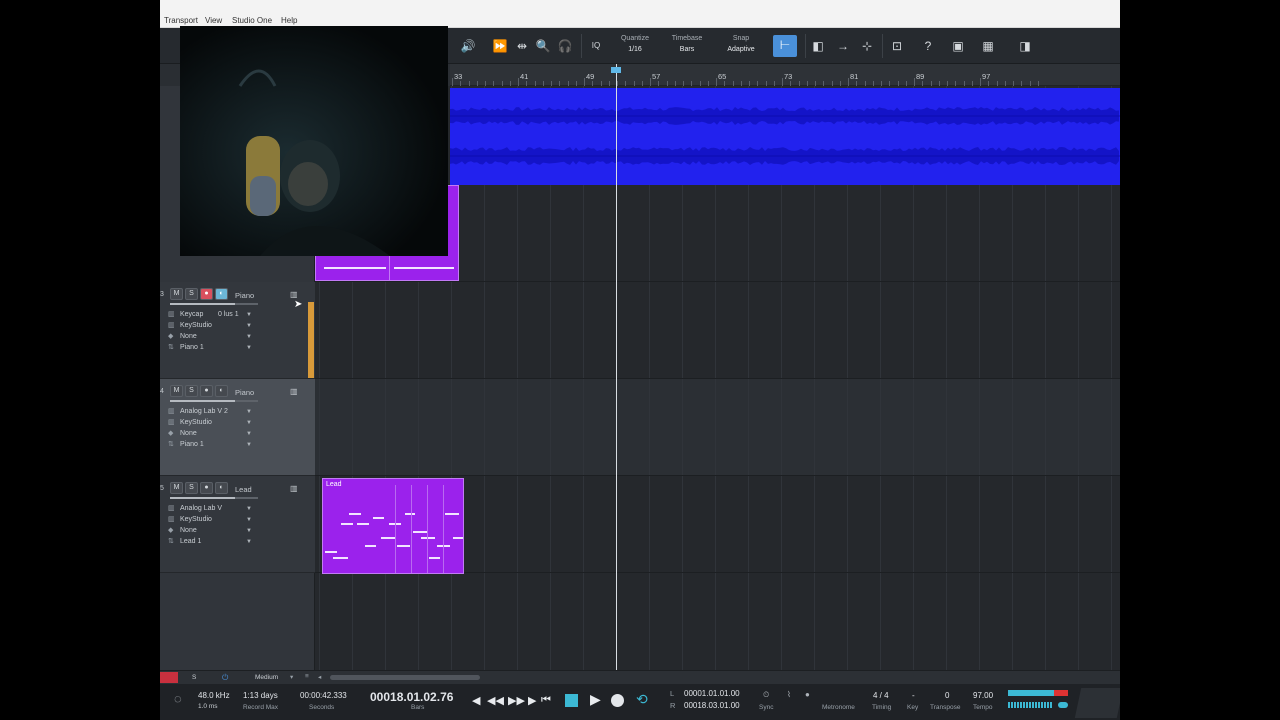 The image size is (1280, 720). Describe the element at coordinates (543, 46) in the screenshot. I see `zoom-tool-icon: 🔍` at that location.